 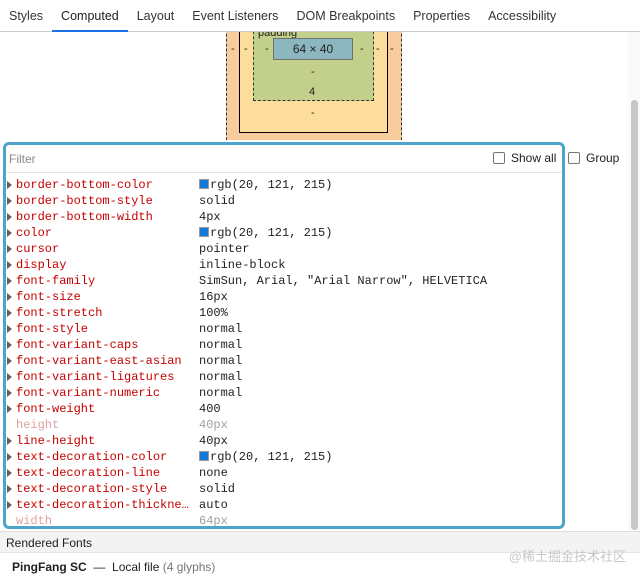 I want to click on property-row: font-variant-east-asian normal, so click(x=284, y=361).